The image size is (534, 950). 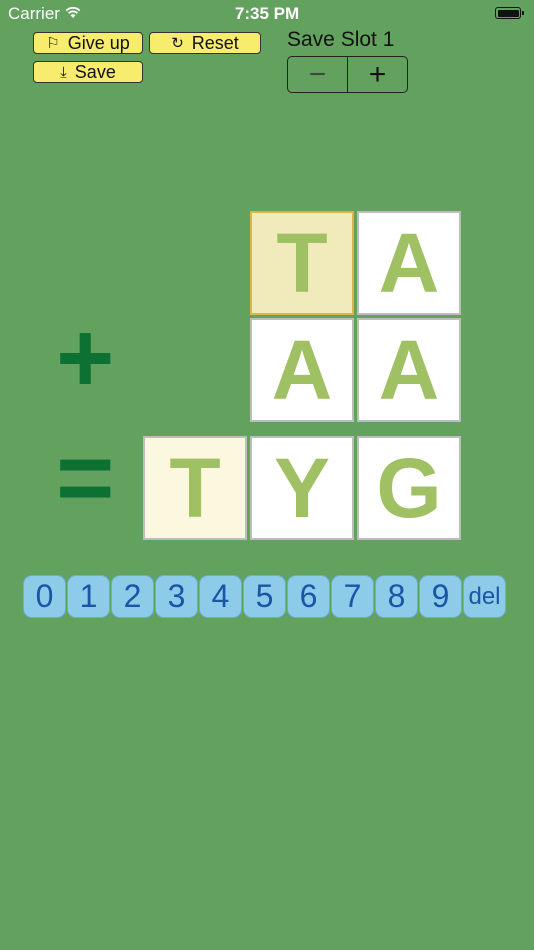 I want to click on key-0: 0, so click(x=44, y=596).